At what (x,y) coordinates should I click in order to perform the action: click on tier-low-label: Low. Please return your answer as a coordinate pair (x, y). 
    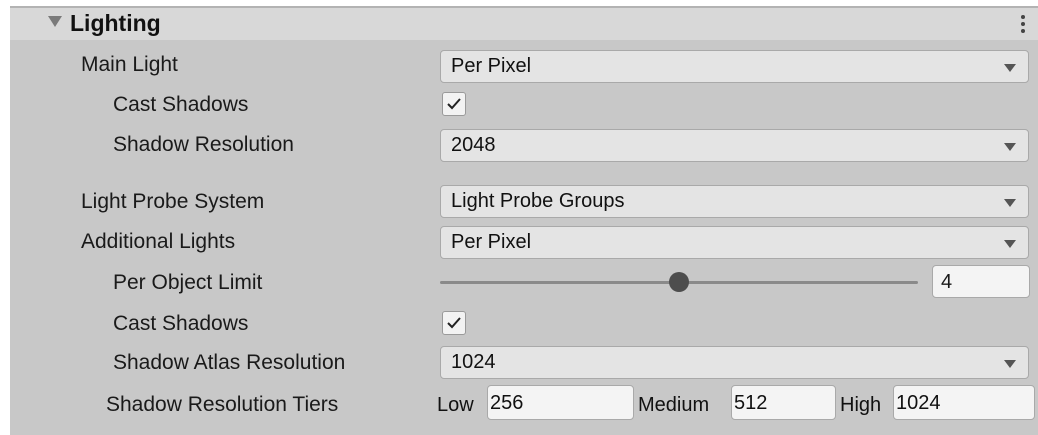
    Looking at the image, I should click on (455, 405).